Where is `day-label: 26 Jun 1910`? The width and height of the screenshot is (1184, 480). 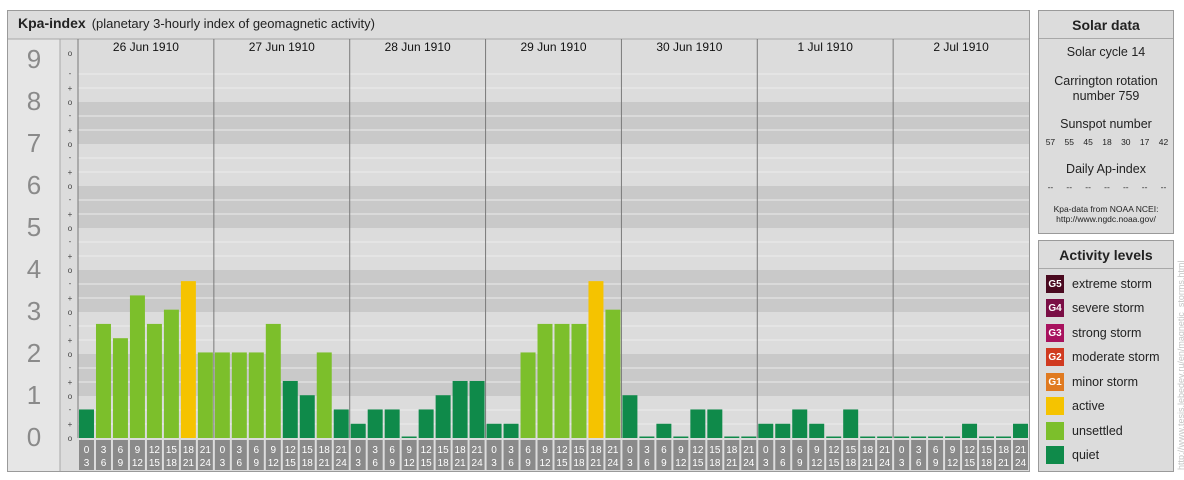 day-label: 26 Jun 1910 is located at coordinates (146, 47).